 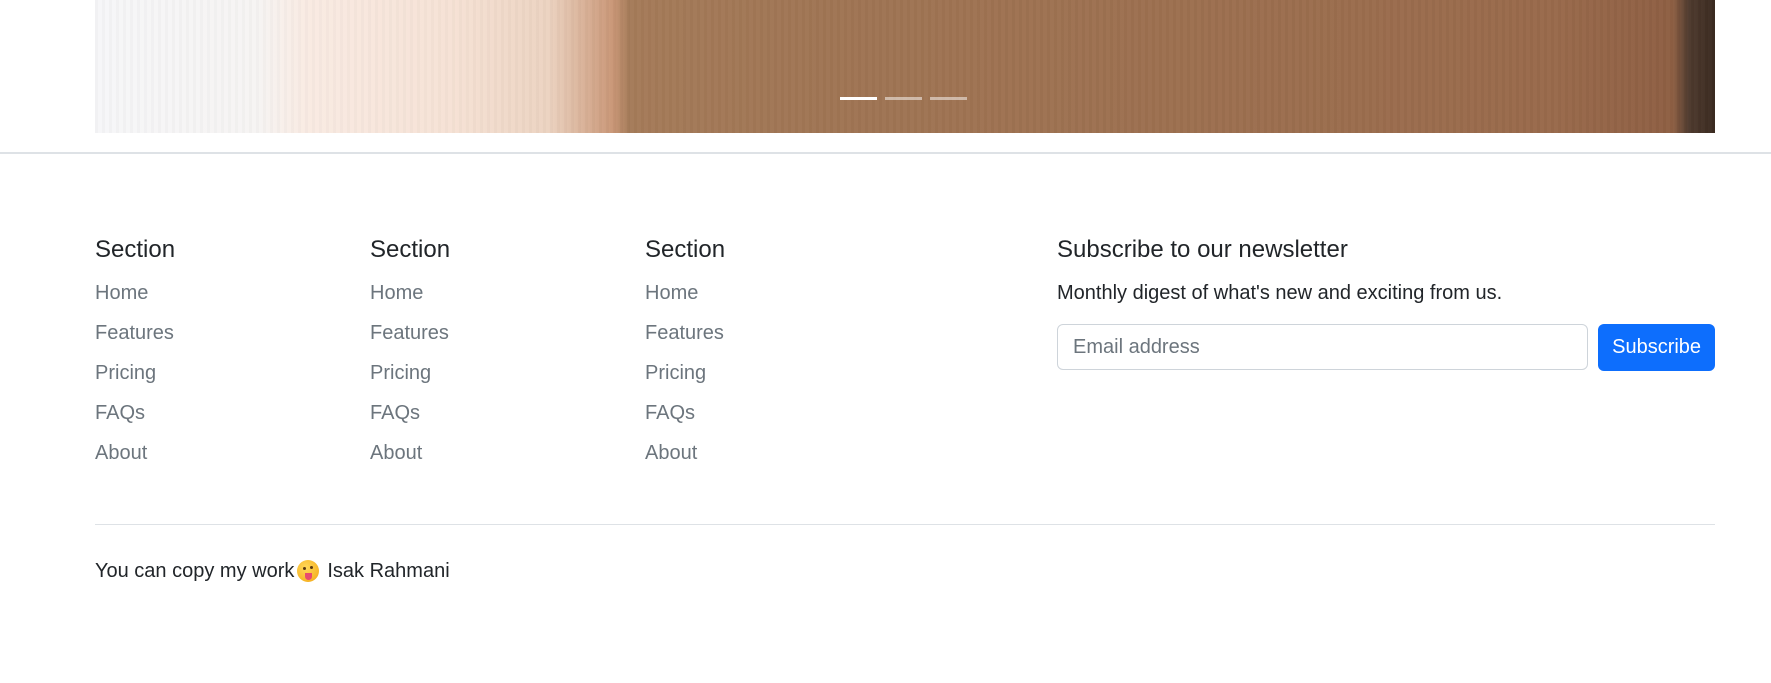 I want to click on newsletter-title: Subscribe to our newsletter, so click(x=1202, y=249).